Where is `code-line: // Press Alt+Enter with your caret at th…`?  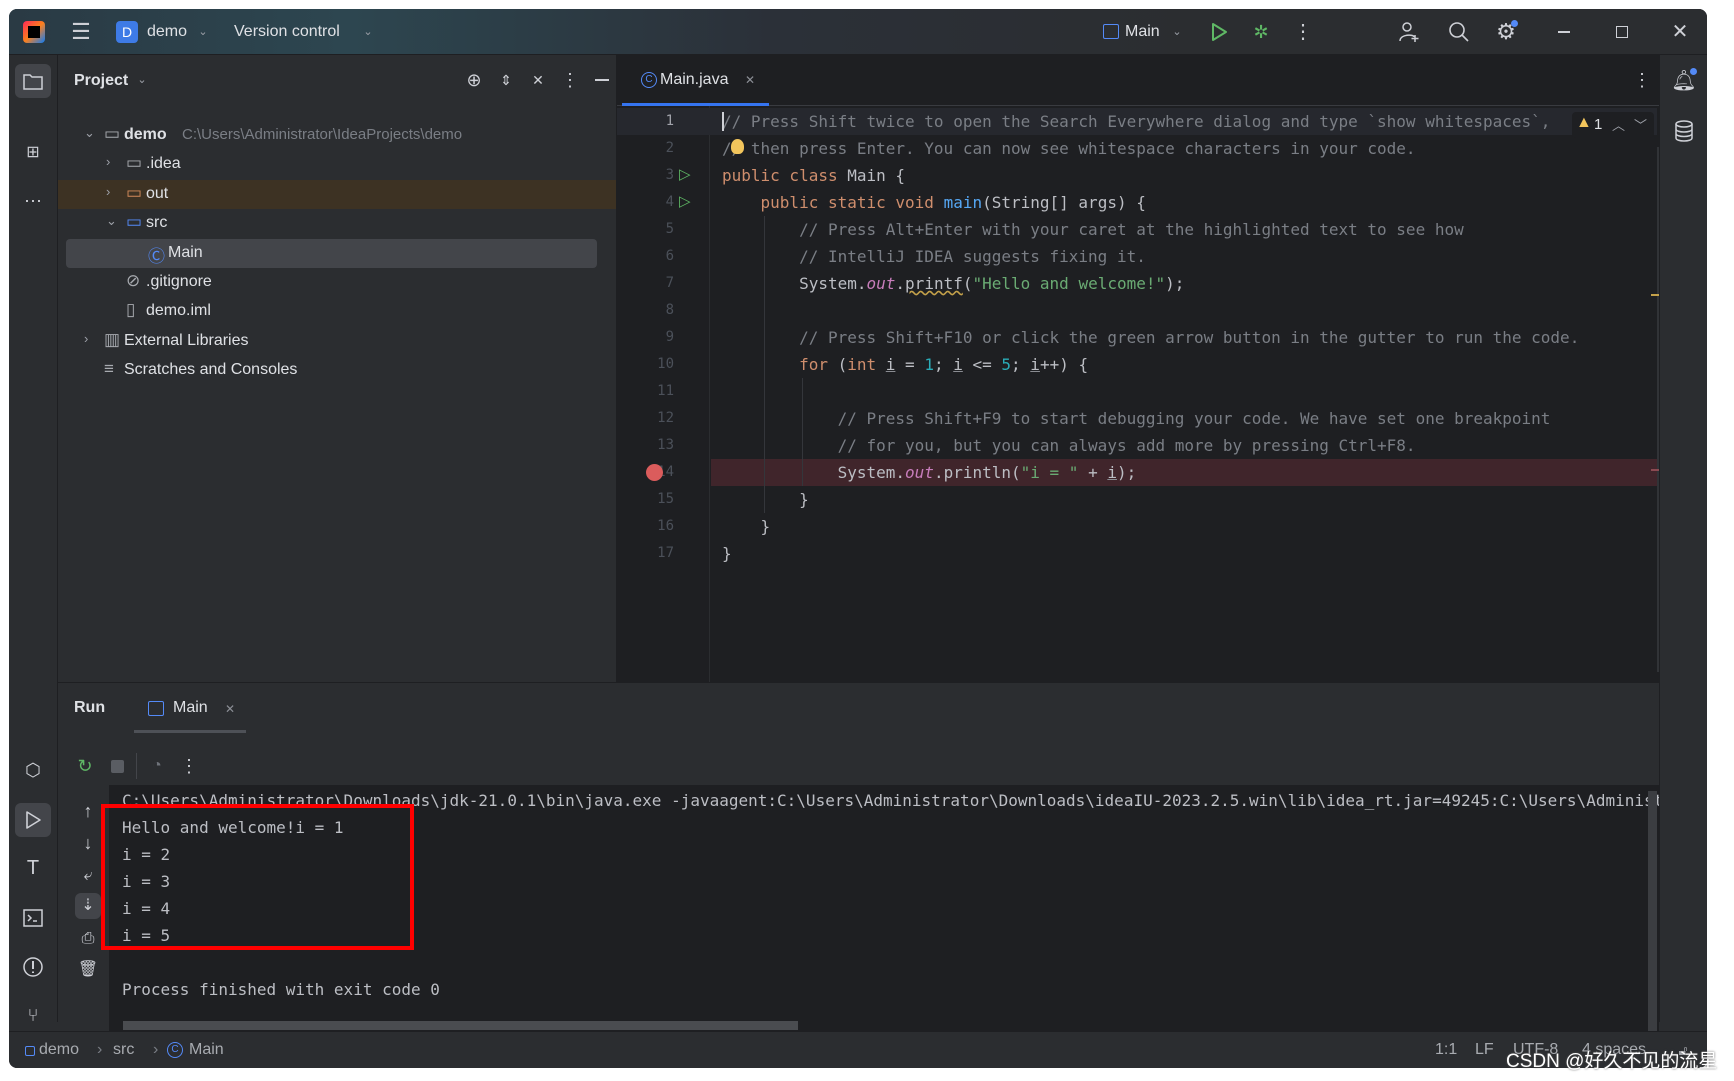
code-line: // Press Alt+Enter with your caret at th… is located at coordinates (1093, 229).